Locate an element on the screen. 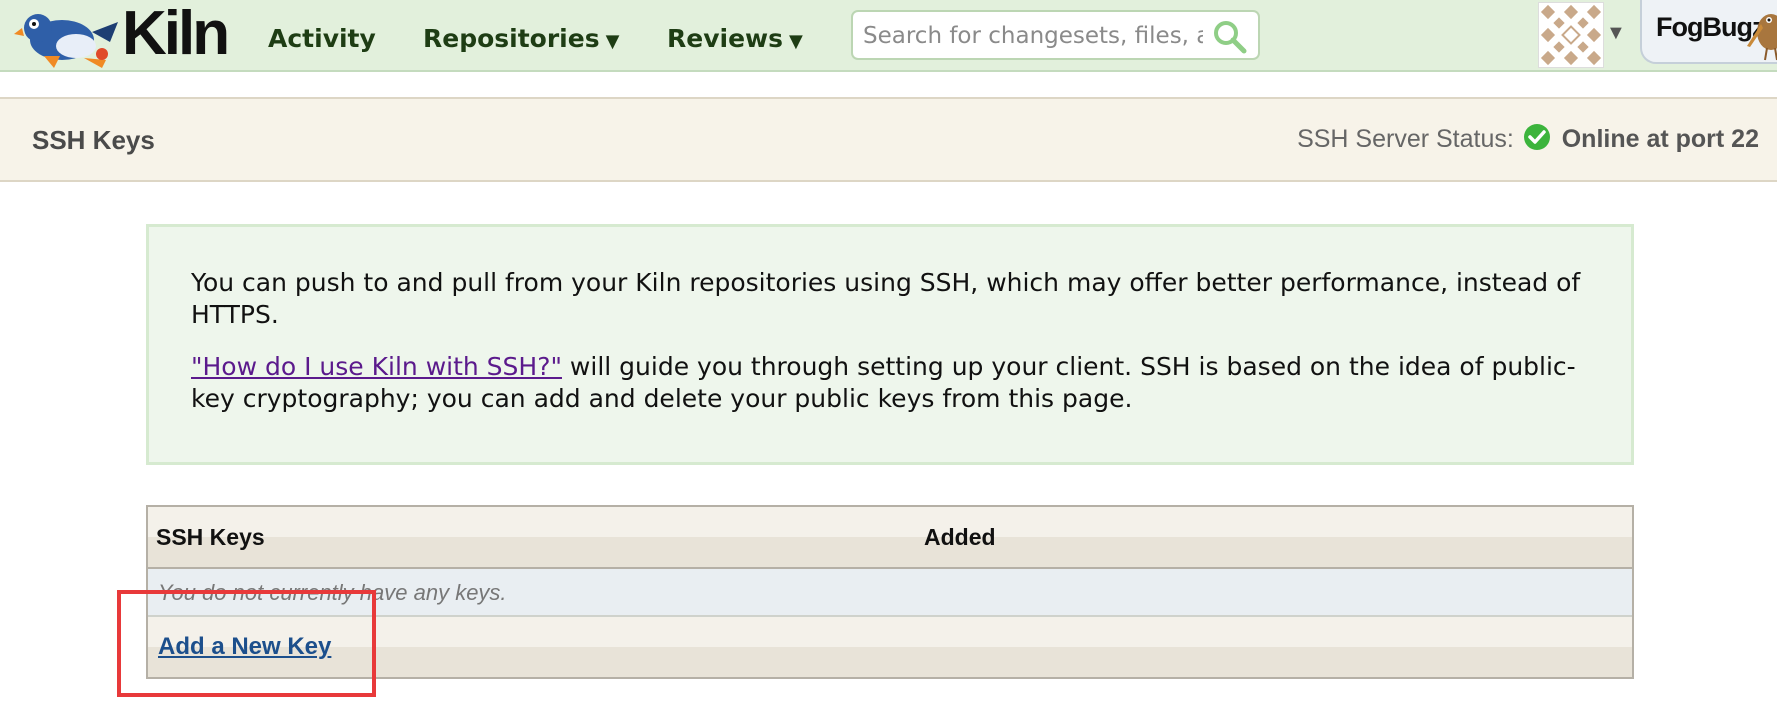  fogbugz-tab: FogBugz is located at coordinates (1708, 32).